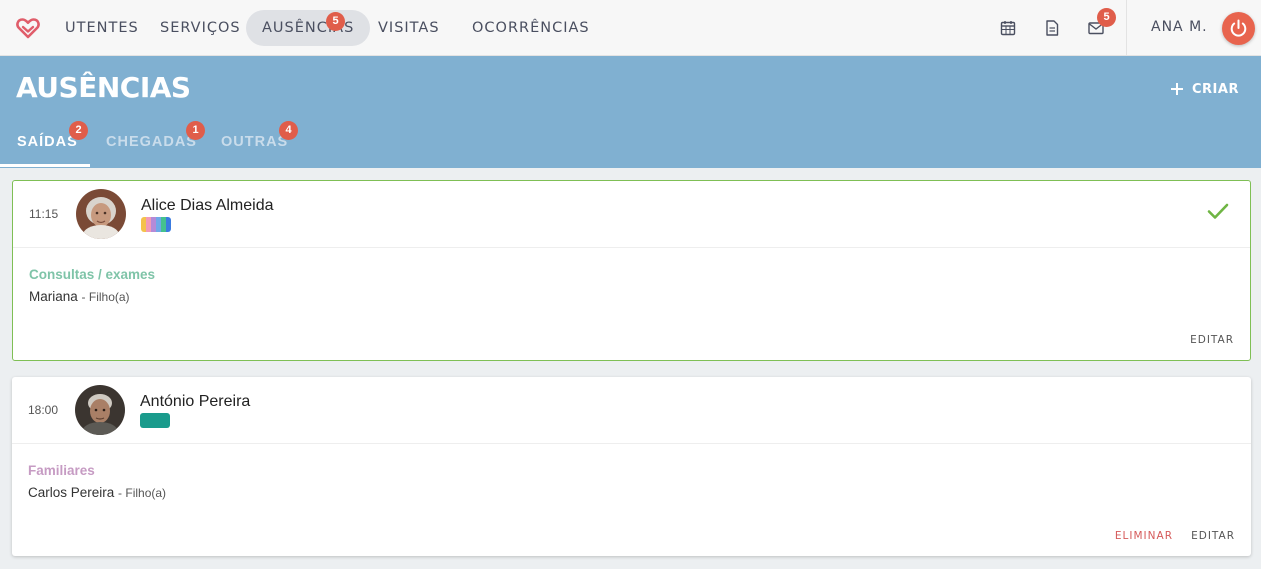 This screenshot has height=569, width=1261. I want to click on ausencias-count-badge: 5, so click(335, 21).